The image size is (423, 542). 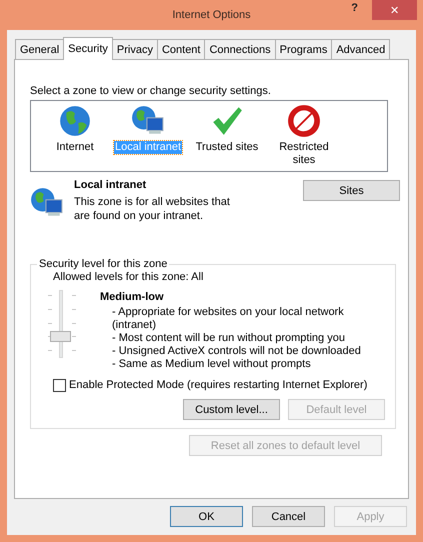 I want to click on tab: General, so click(x=39, y=49).